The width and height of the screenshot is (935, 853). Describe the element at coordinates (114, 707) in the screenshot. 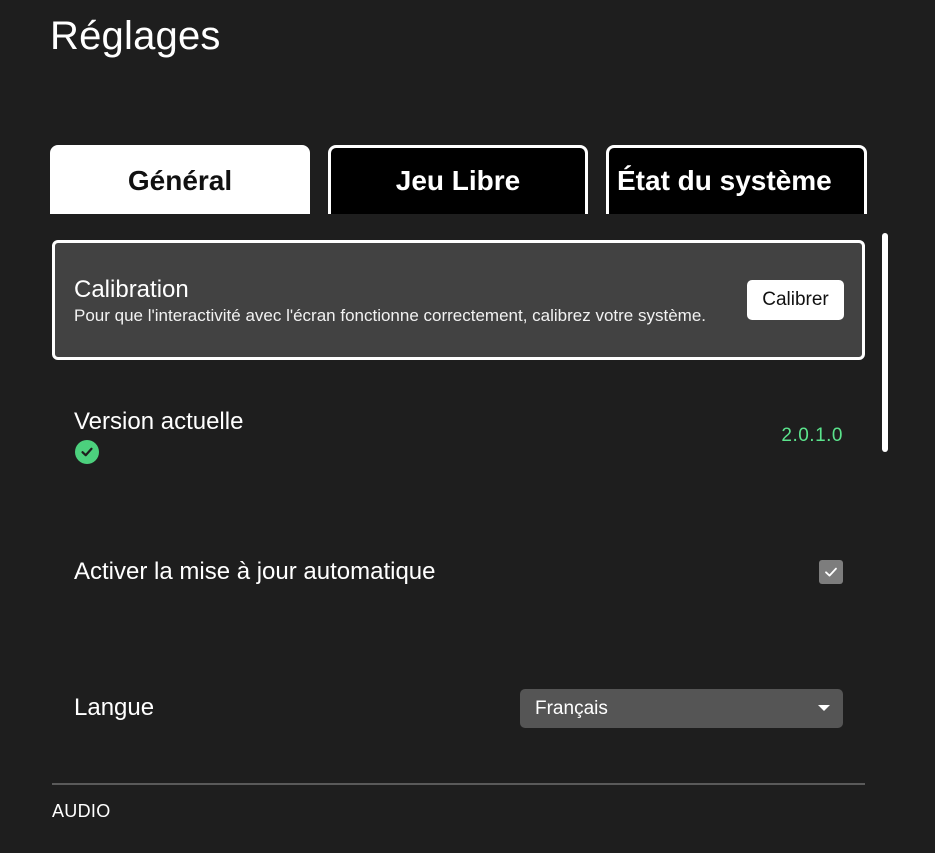

I see `language-label: Langue` at that location.